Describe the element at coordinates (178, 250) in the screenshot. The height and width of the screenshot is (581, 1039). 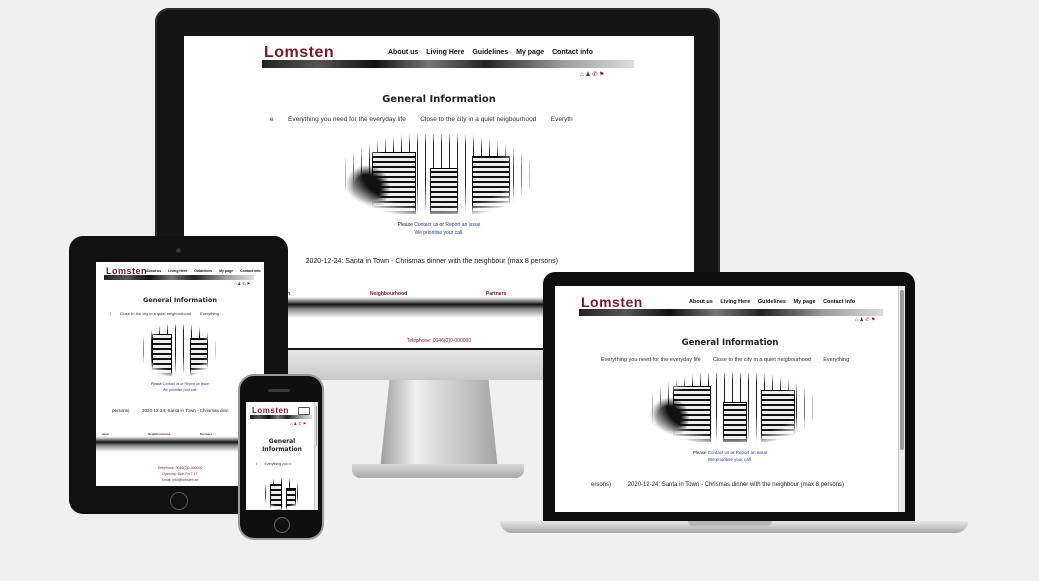
I see `tablet-camera` at that location.